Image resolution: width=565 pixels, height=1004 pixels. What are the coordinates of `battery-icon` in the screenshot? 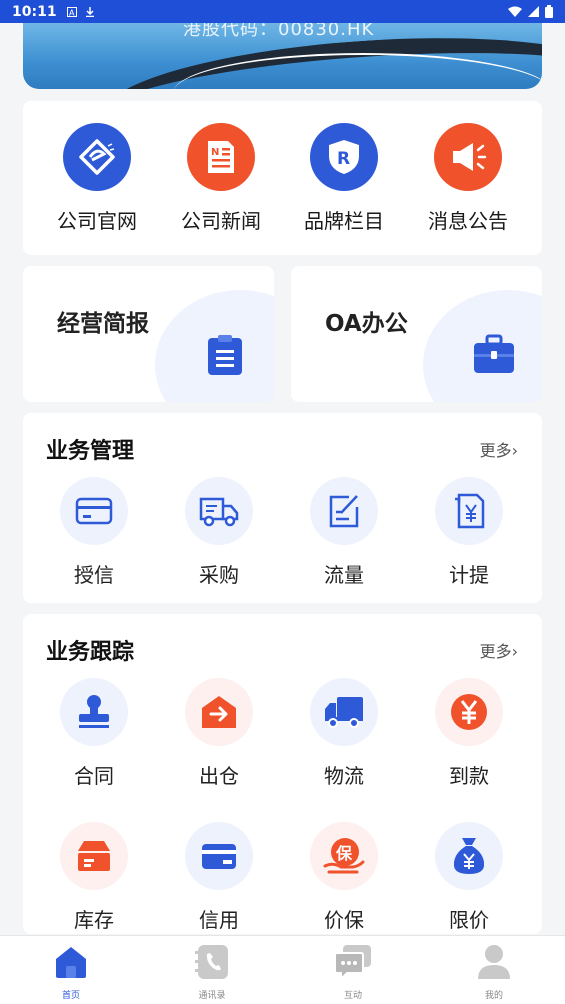 It's located at (549, 11).